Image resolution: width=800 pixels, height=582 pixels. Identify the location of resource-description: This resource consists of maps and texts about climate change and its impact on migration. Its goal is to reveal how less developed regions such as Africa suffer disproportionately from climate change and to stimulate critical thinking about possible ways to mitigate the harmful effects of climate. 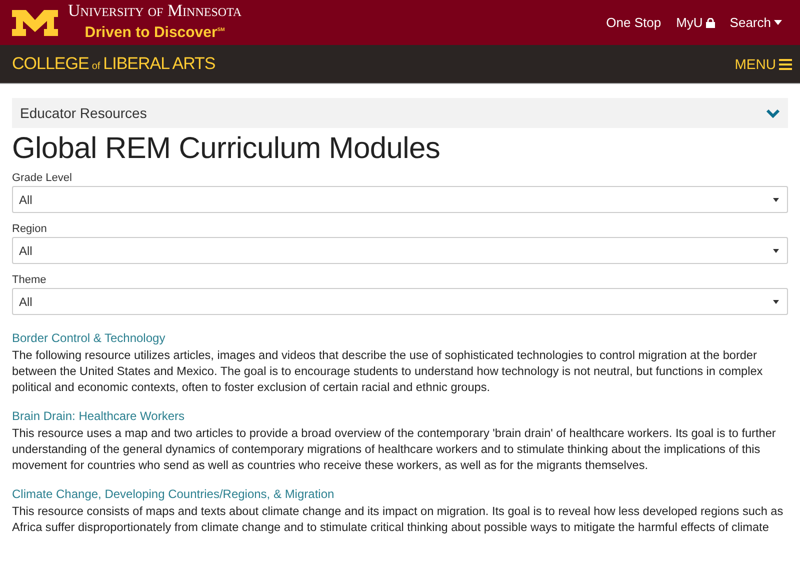
(398, 519).